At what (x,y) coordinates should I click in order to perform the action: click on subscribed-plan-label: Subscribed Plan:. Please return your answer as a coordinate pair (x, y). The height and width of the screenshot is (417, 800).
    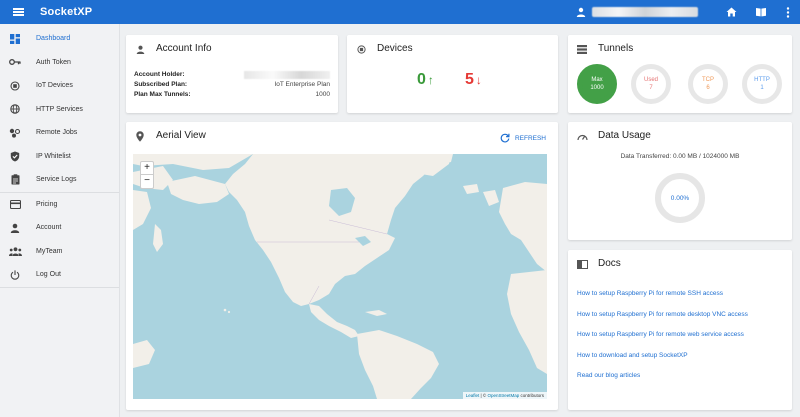
    Looking at the image, I should click on (161, 84).